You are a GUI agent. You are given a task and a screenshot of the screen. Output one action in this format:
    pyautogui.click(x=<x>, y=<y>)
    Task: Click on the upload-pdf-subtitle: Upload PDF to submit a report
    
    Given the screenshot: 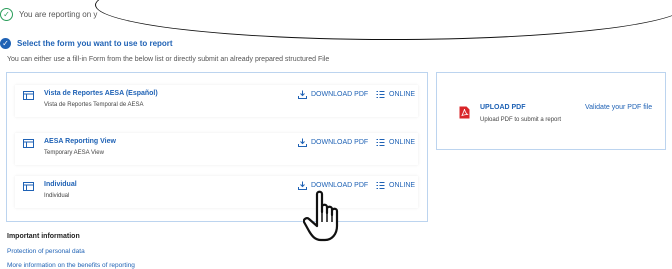 What is the action you would take?
    pyautogui.click(x=521, y=120)
    